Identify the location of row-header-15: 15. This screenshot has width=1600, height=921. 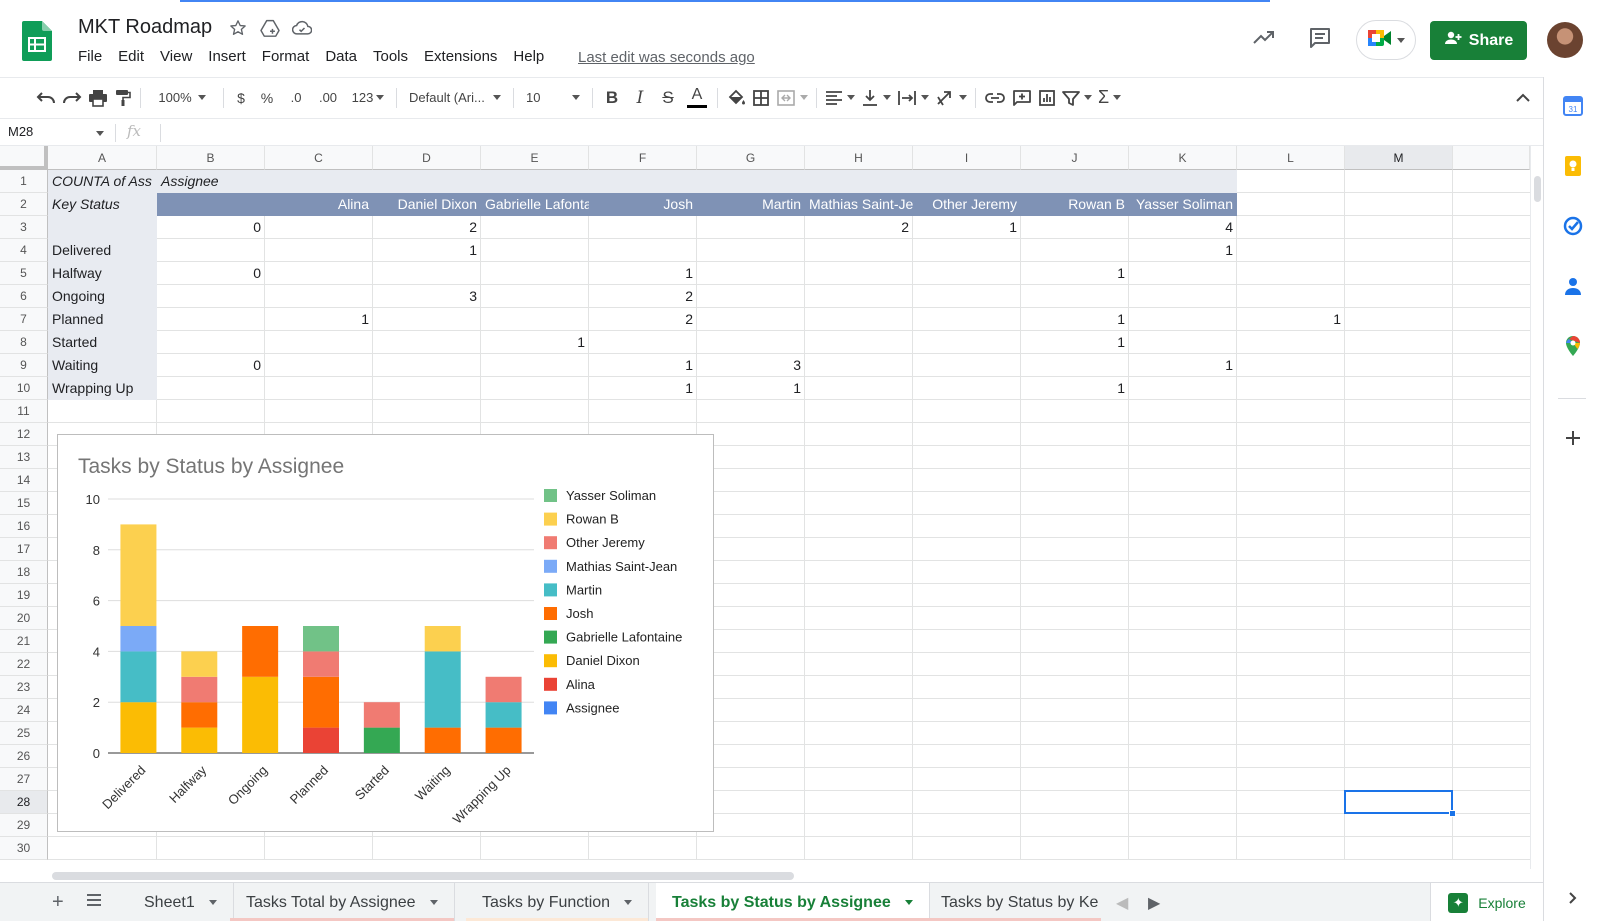
(24, 503).